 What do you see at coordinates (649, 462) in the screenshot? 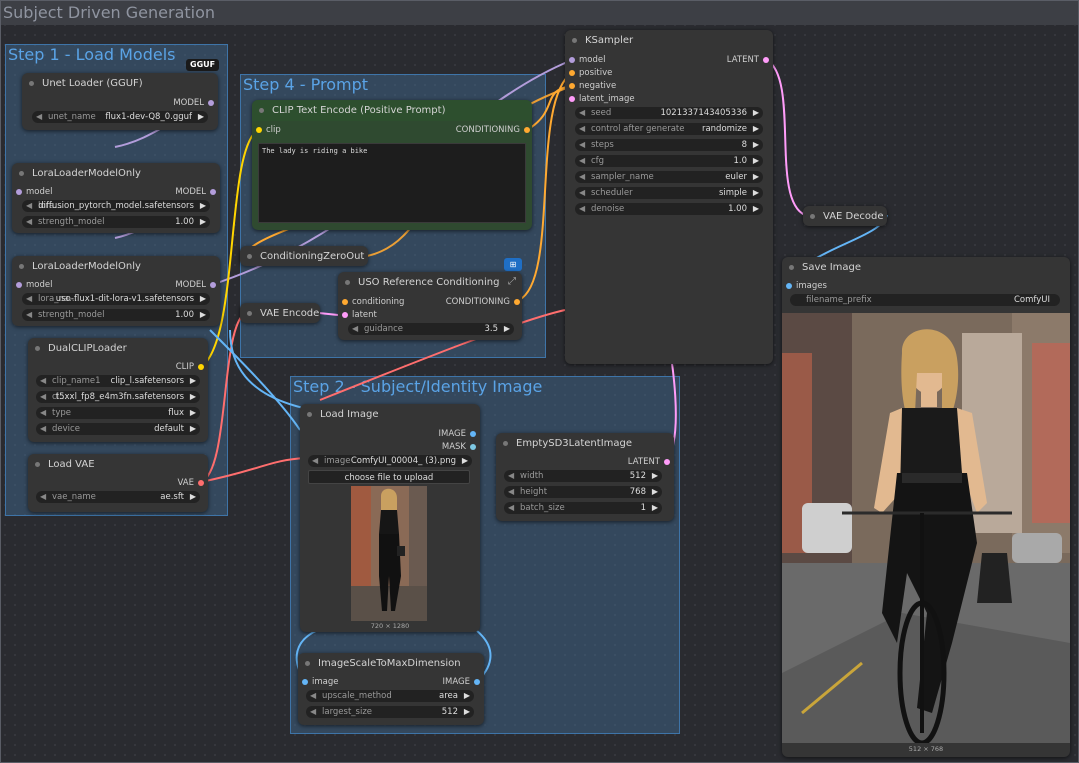
I see `latent-output: LATENT` at bounding box center [649, 462].